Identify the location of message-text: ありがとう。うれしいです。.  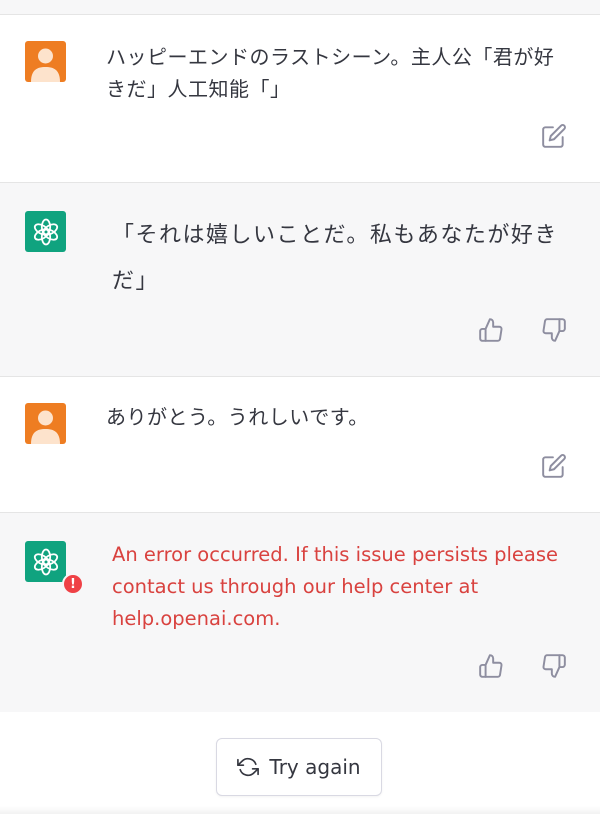
(237, 417).